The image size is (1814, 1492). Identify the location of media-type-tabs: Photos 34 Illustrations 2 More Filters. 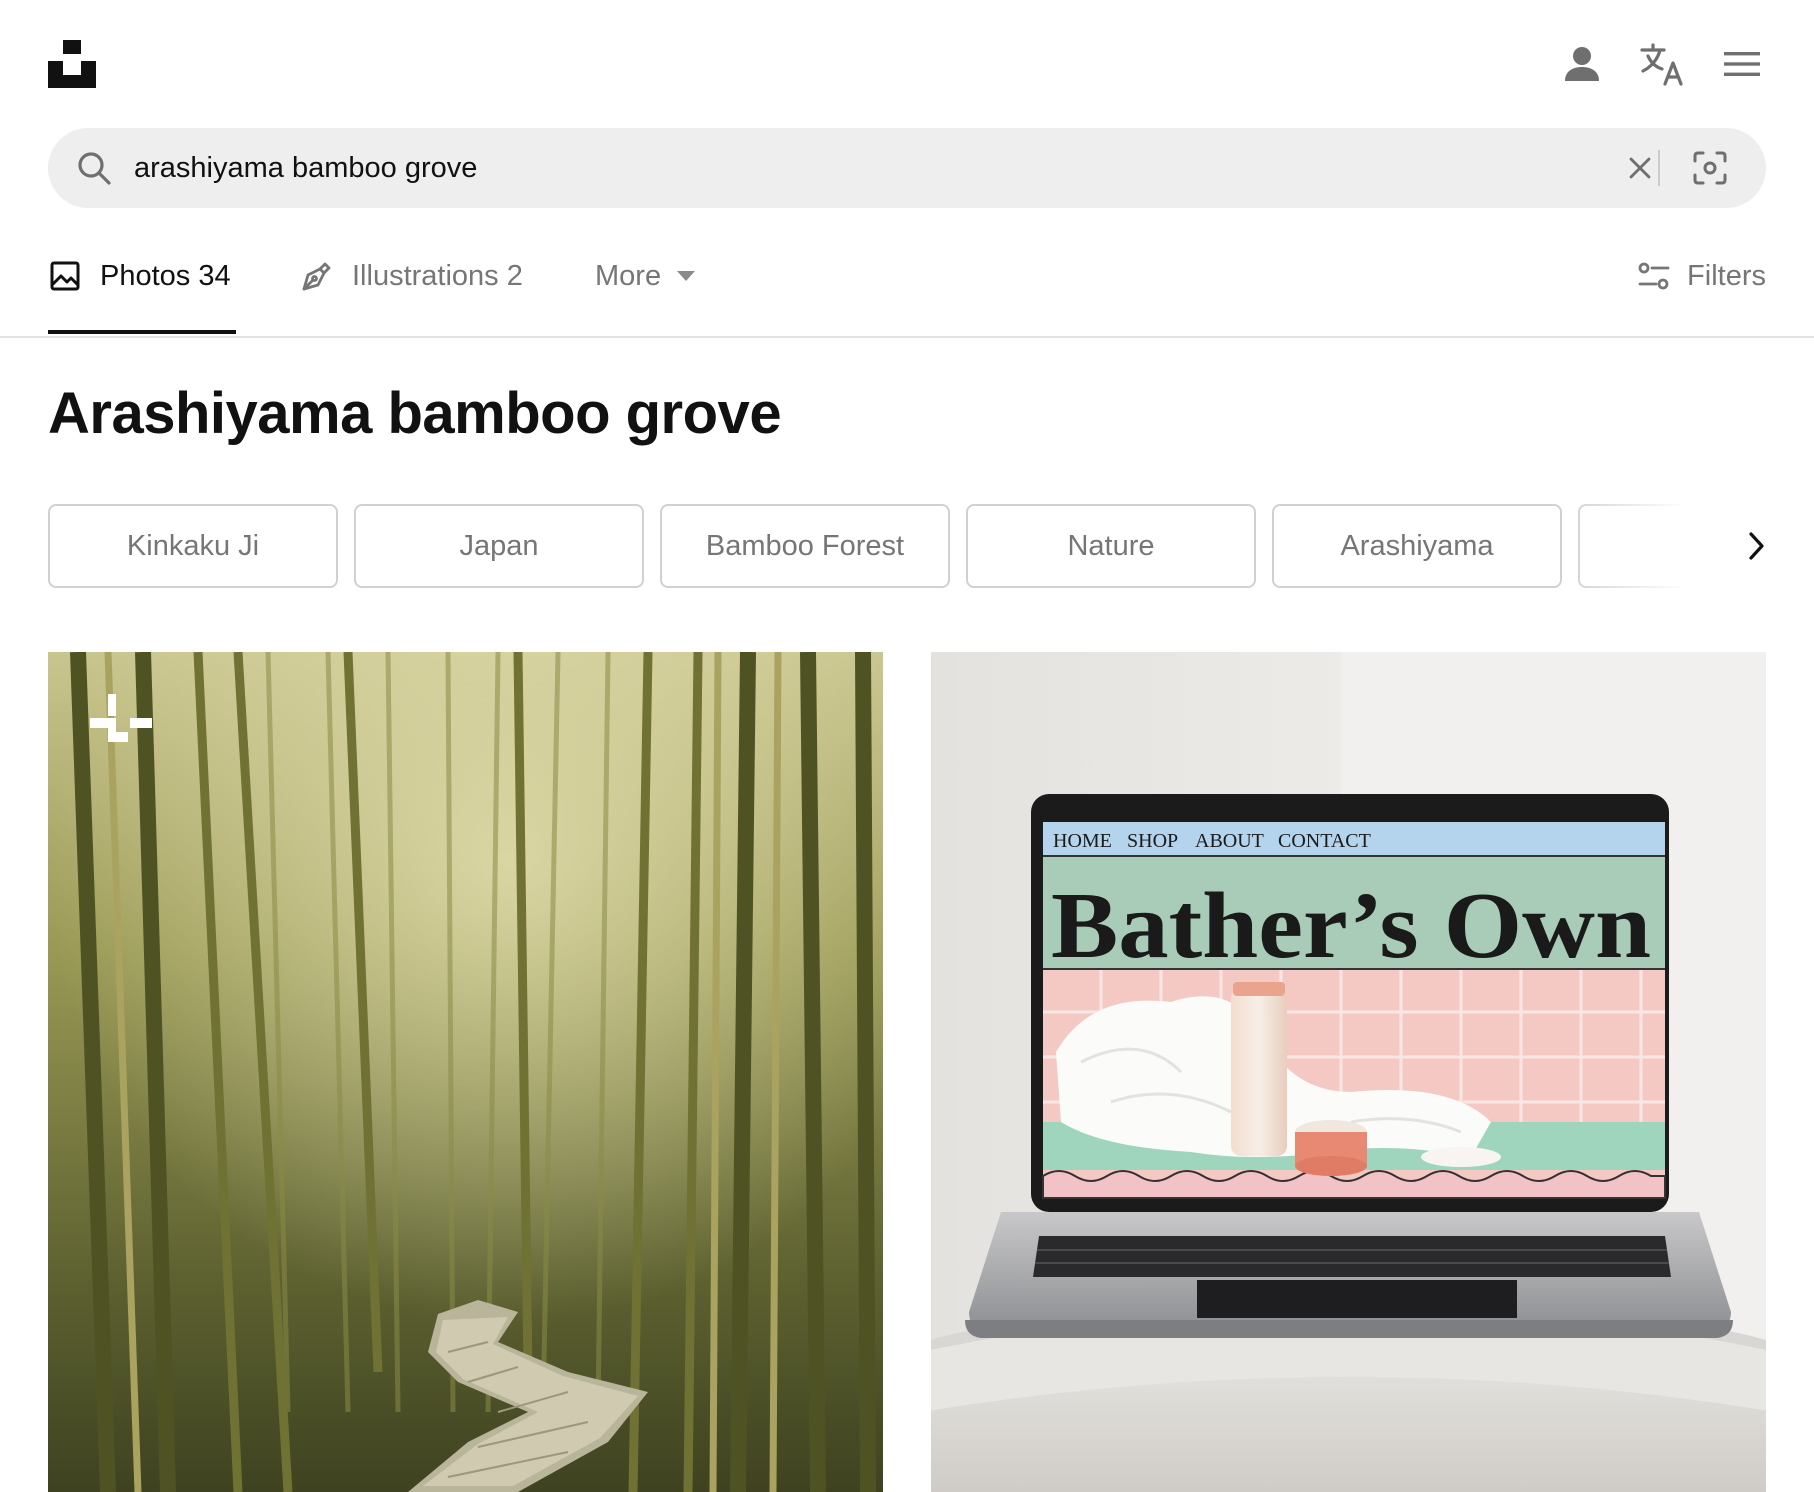
(907, 279).